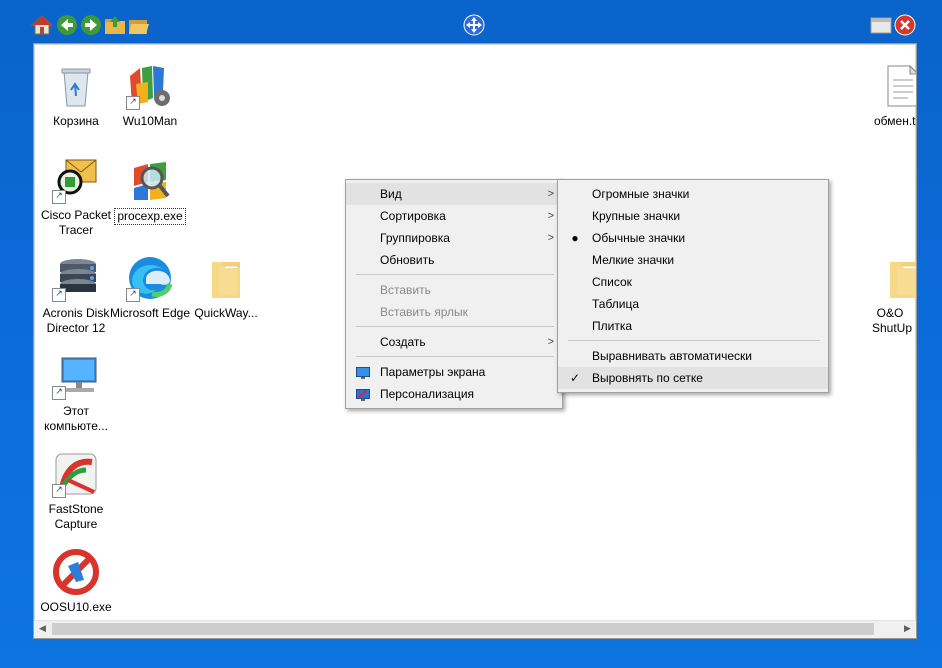  Describe the element at coordinates (433, 372) in the screenshot. I see `menu-item-label: Параметры экрана` at that location.